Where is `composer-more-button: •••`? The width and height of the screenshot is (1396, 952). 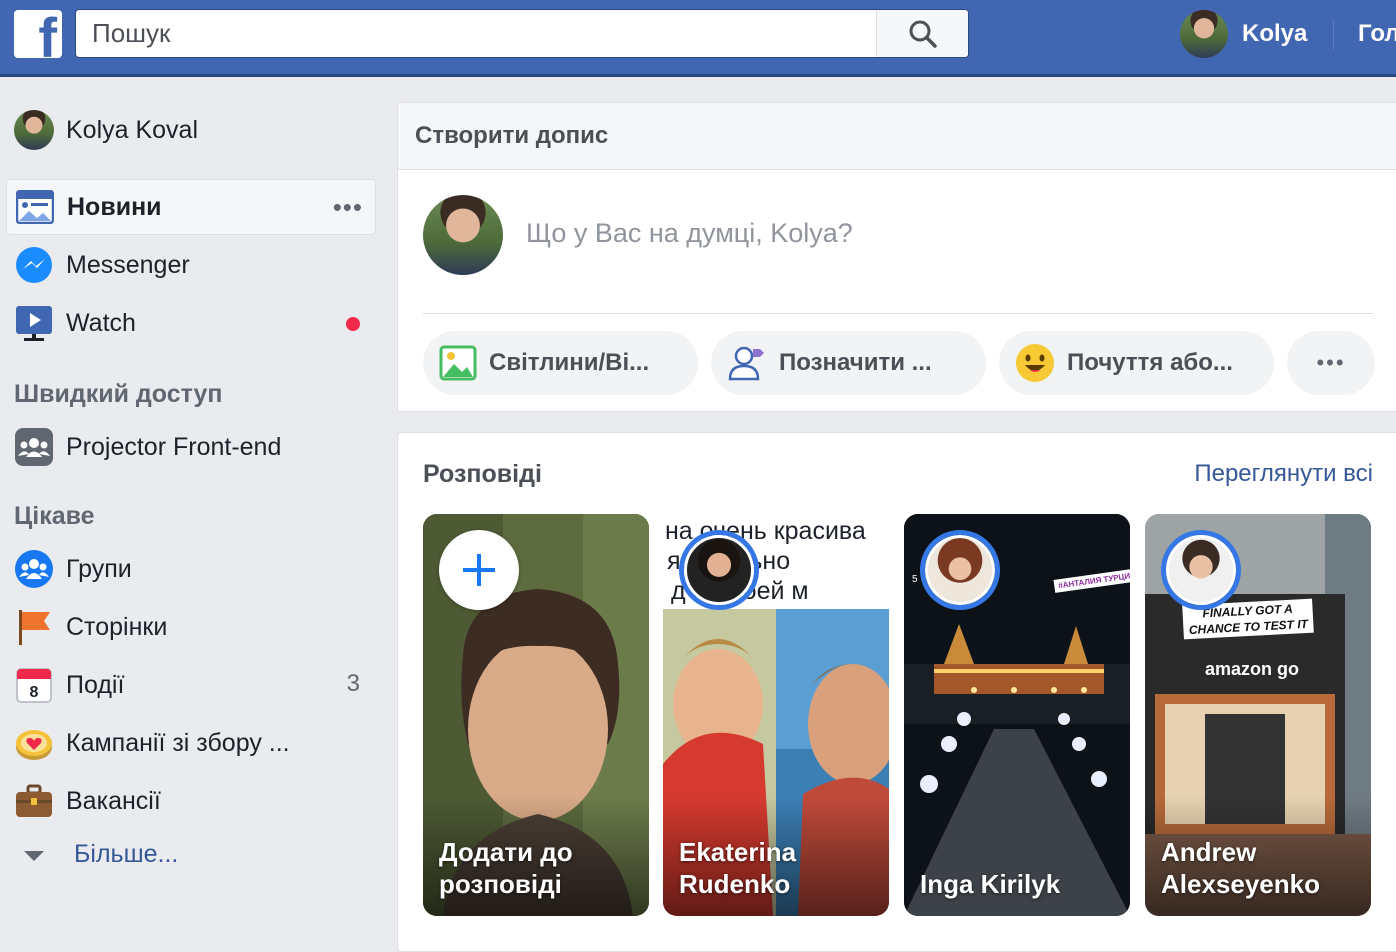 composer-more-button: ••• is located at coordinates (1331, 363).